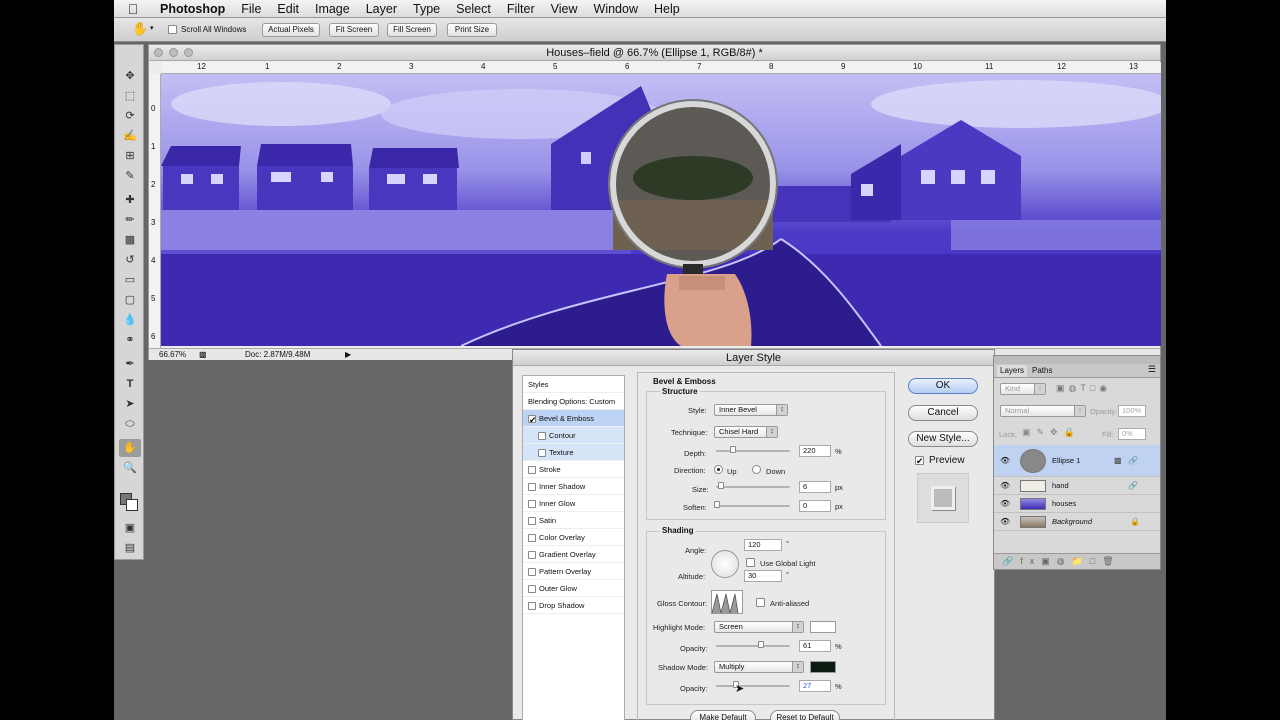  What do you see at coordinates (172, 29) in the screenshot?
I see `scroll-all-windows-checkbox` at bounding box center [172, 29].